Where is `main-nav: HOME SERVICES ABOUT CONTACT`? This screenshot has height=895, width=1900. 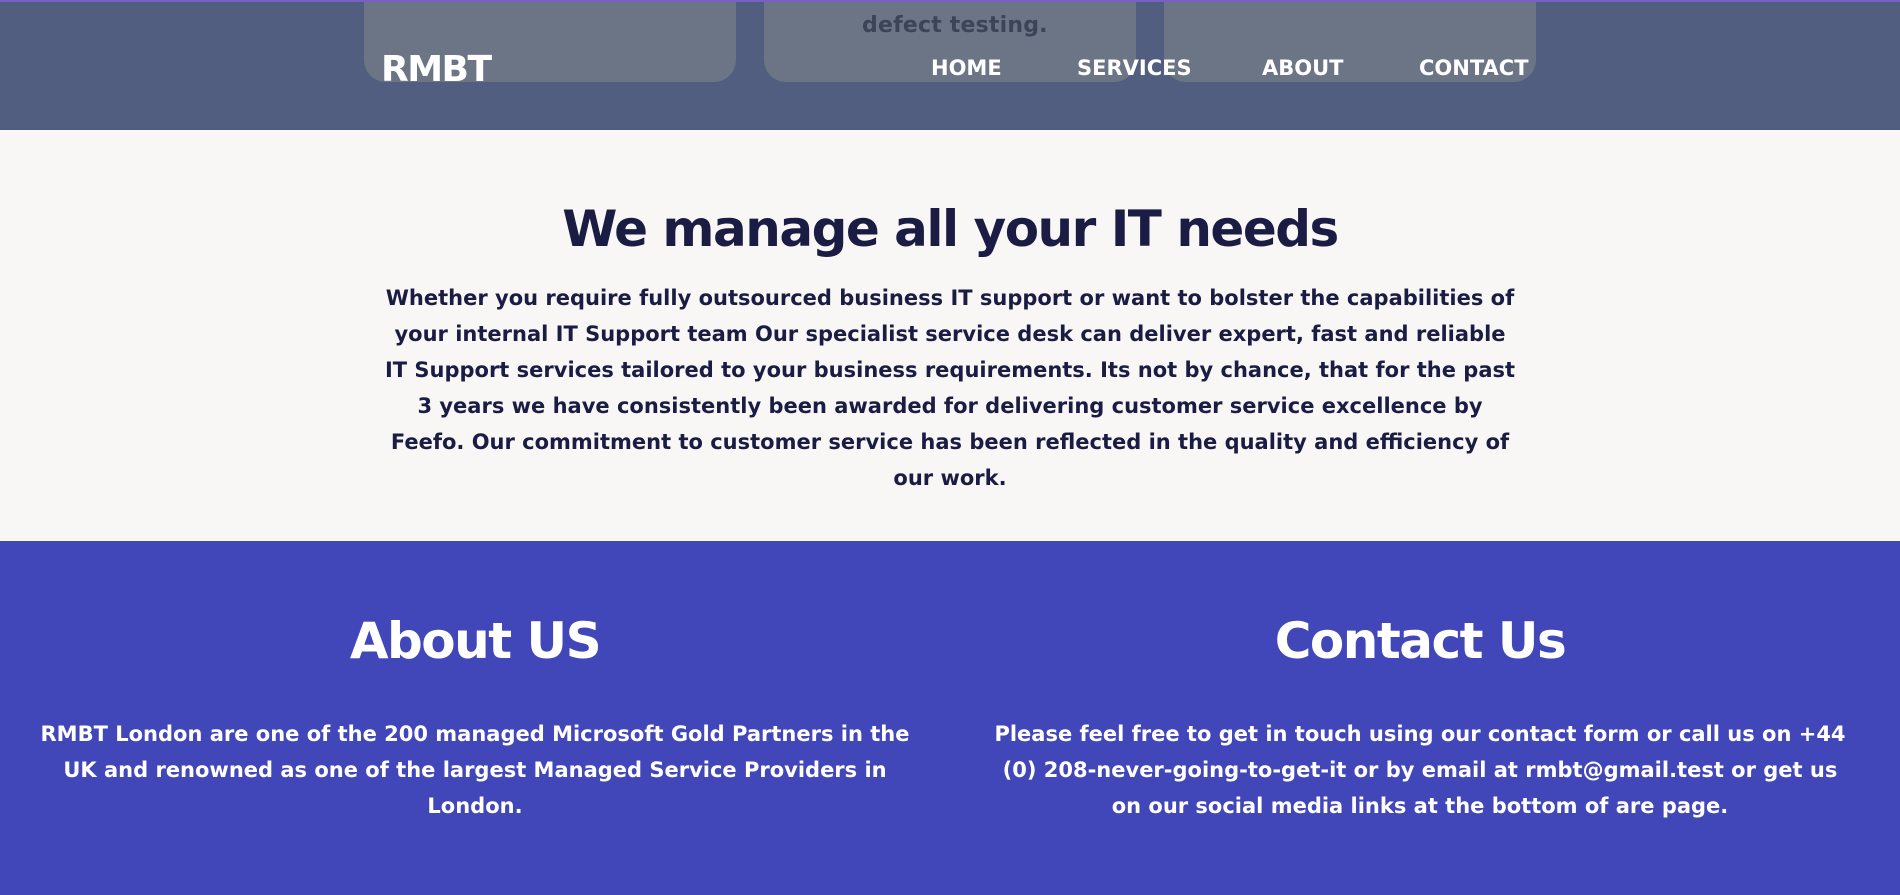
main-nav: HOME SERVICES ABOUT CONTACT is located at coordinates (950, 71).